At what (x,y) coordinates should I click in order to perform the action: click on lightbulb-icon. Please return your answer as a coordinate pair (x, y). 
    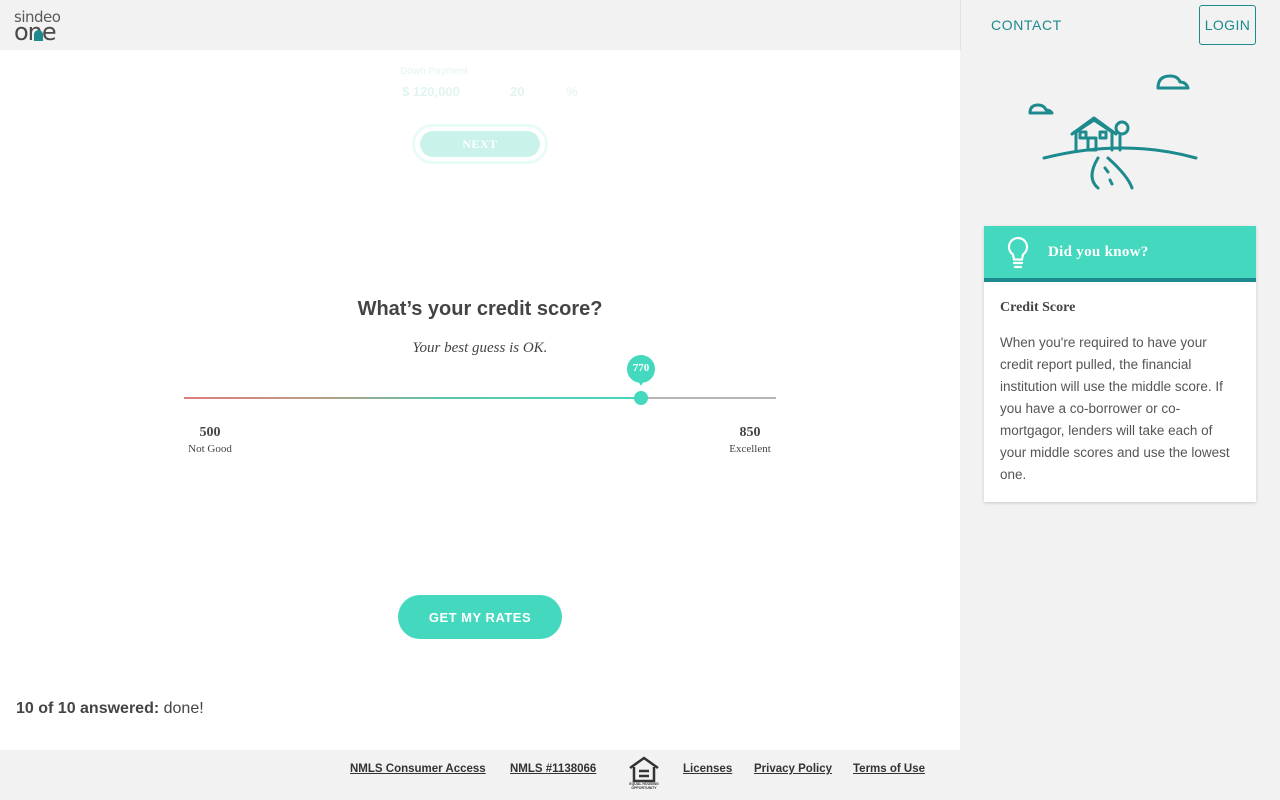
    Looking at the image, I should click on (1018, 252).